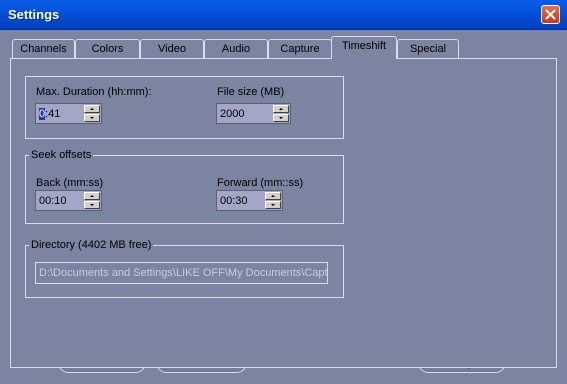 This screenshot has height=384, width=567. Describe the element at coordinates (43, 48) in the screenshot. I see `tab-channels: Channels` at that location.